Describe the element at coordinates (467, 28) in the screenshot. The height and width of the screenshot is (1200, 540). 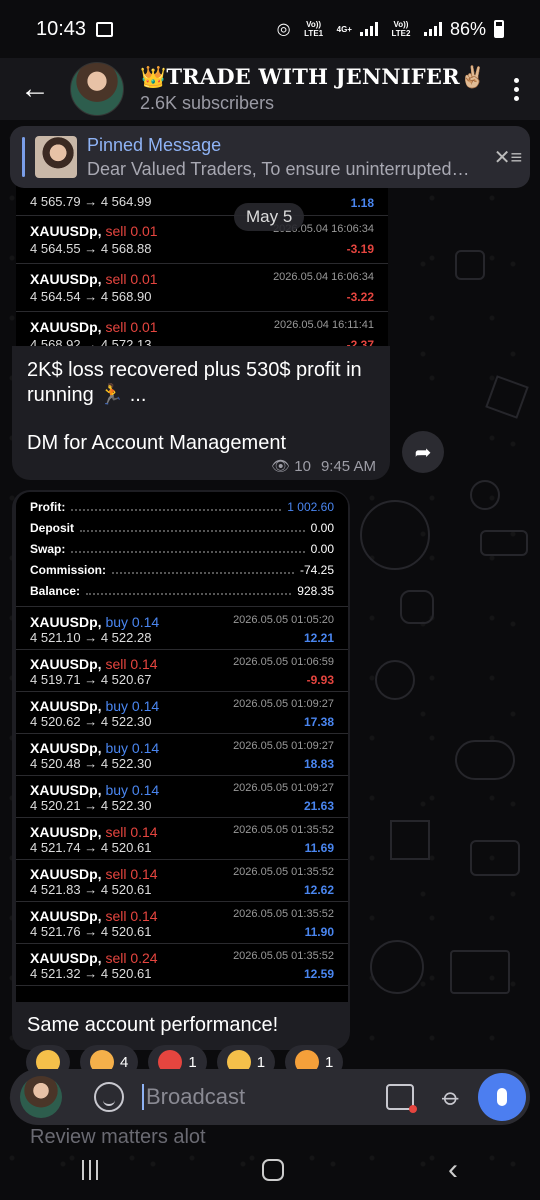
I see `battery-percent: 86%` at that location.